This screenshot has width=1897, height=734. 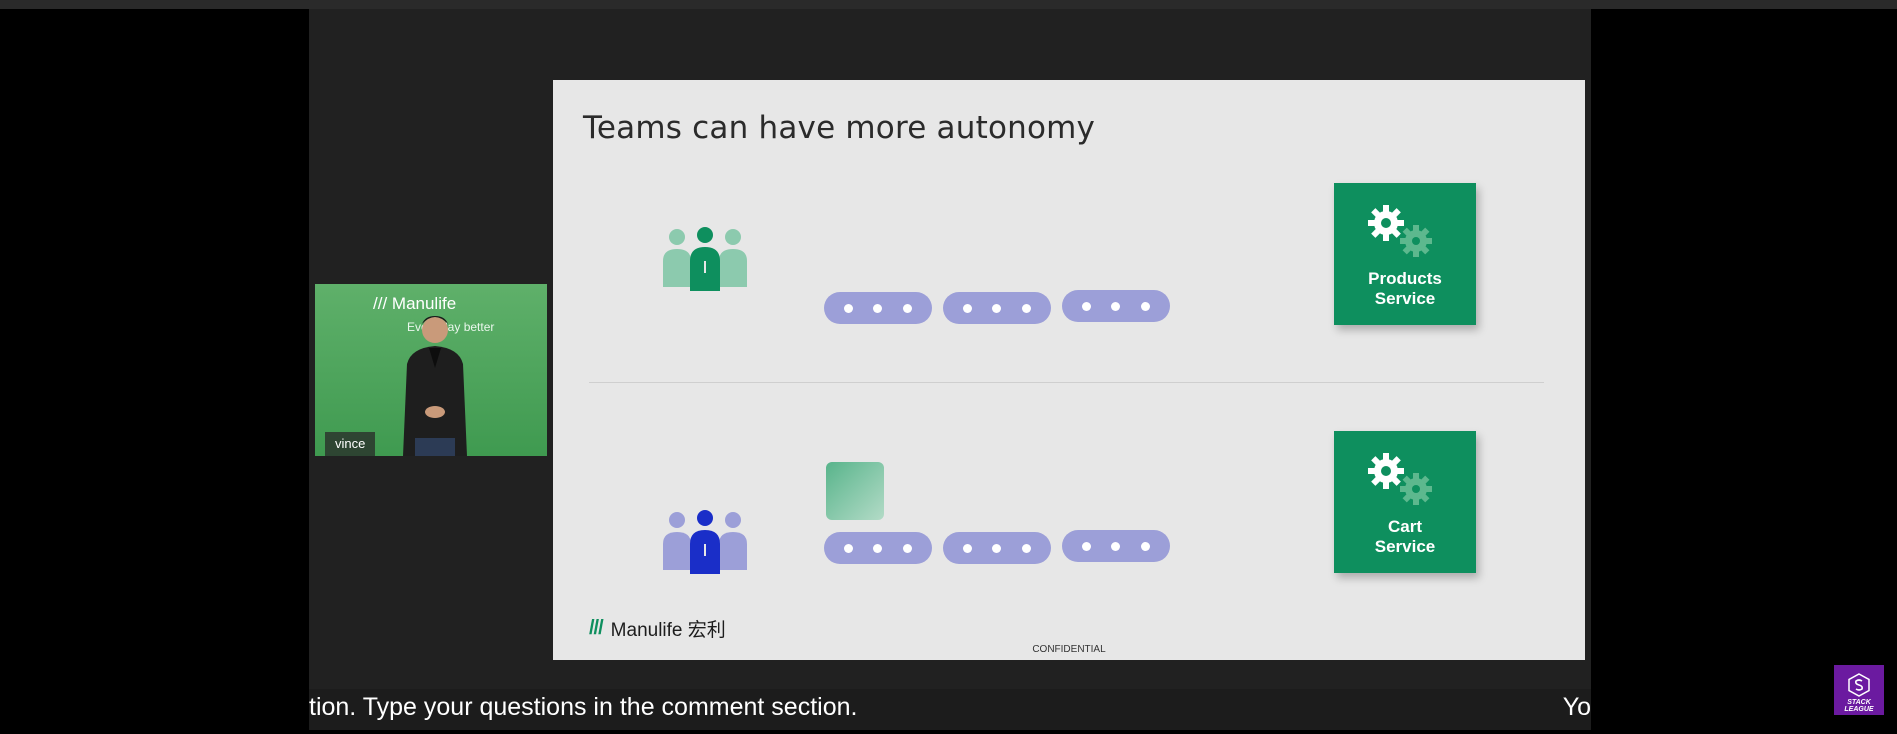 I want to click on participant-name: vince, so click(x=350, y=444).